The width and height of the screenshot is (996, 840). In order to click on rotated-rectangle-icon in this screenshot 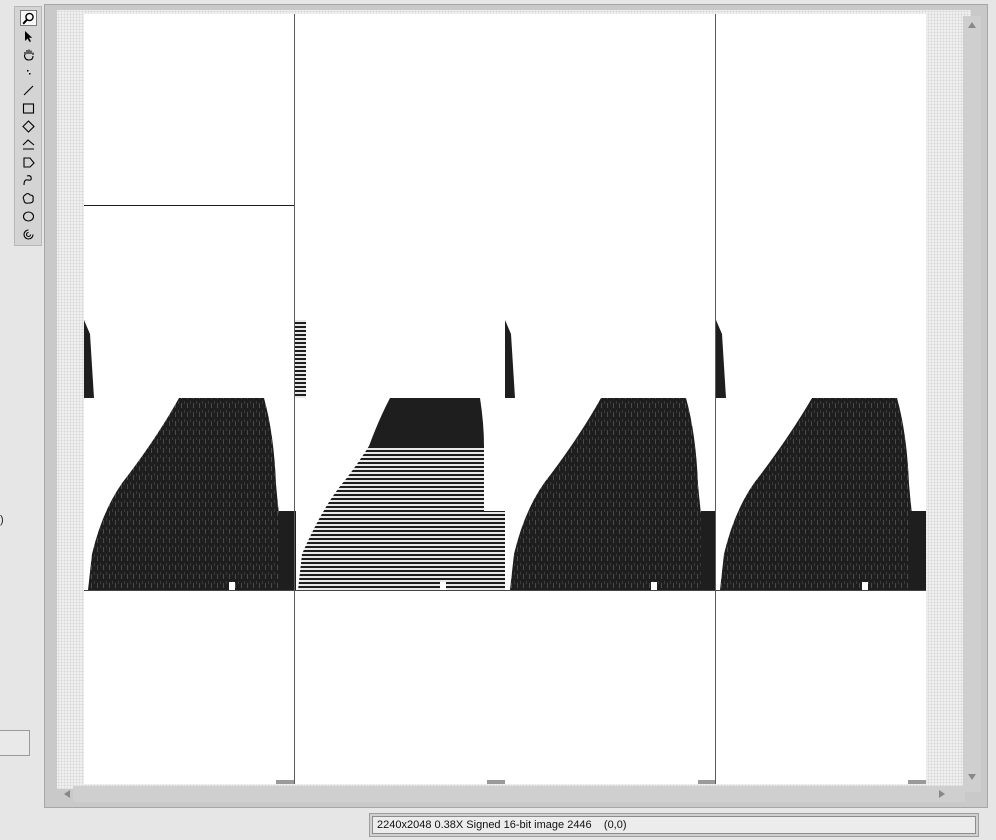, I will do `click(28, 126)`.